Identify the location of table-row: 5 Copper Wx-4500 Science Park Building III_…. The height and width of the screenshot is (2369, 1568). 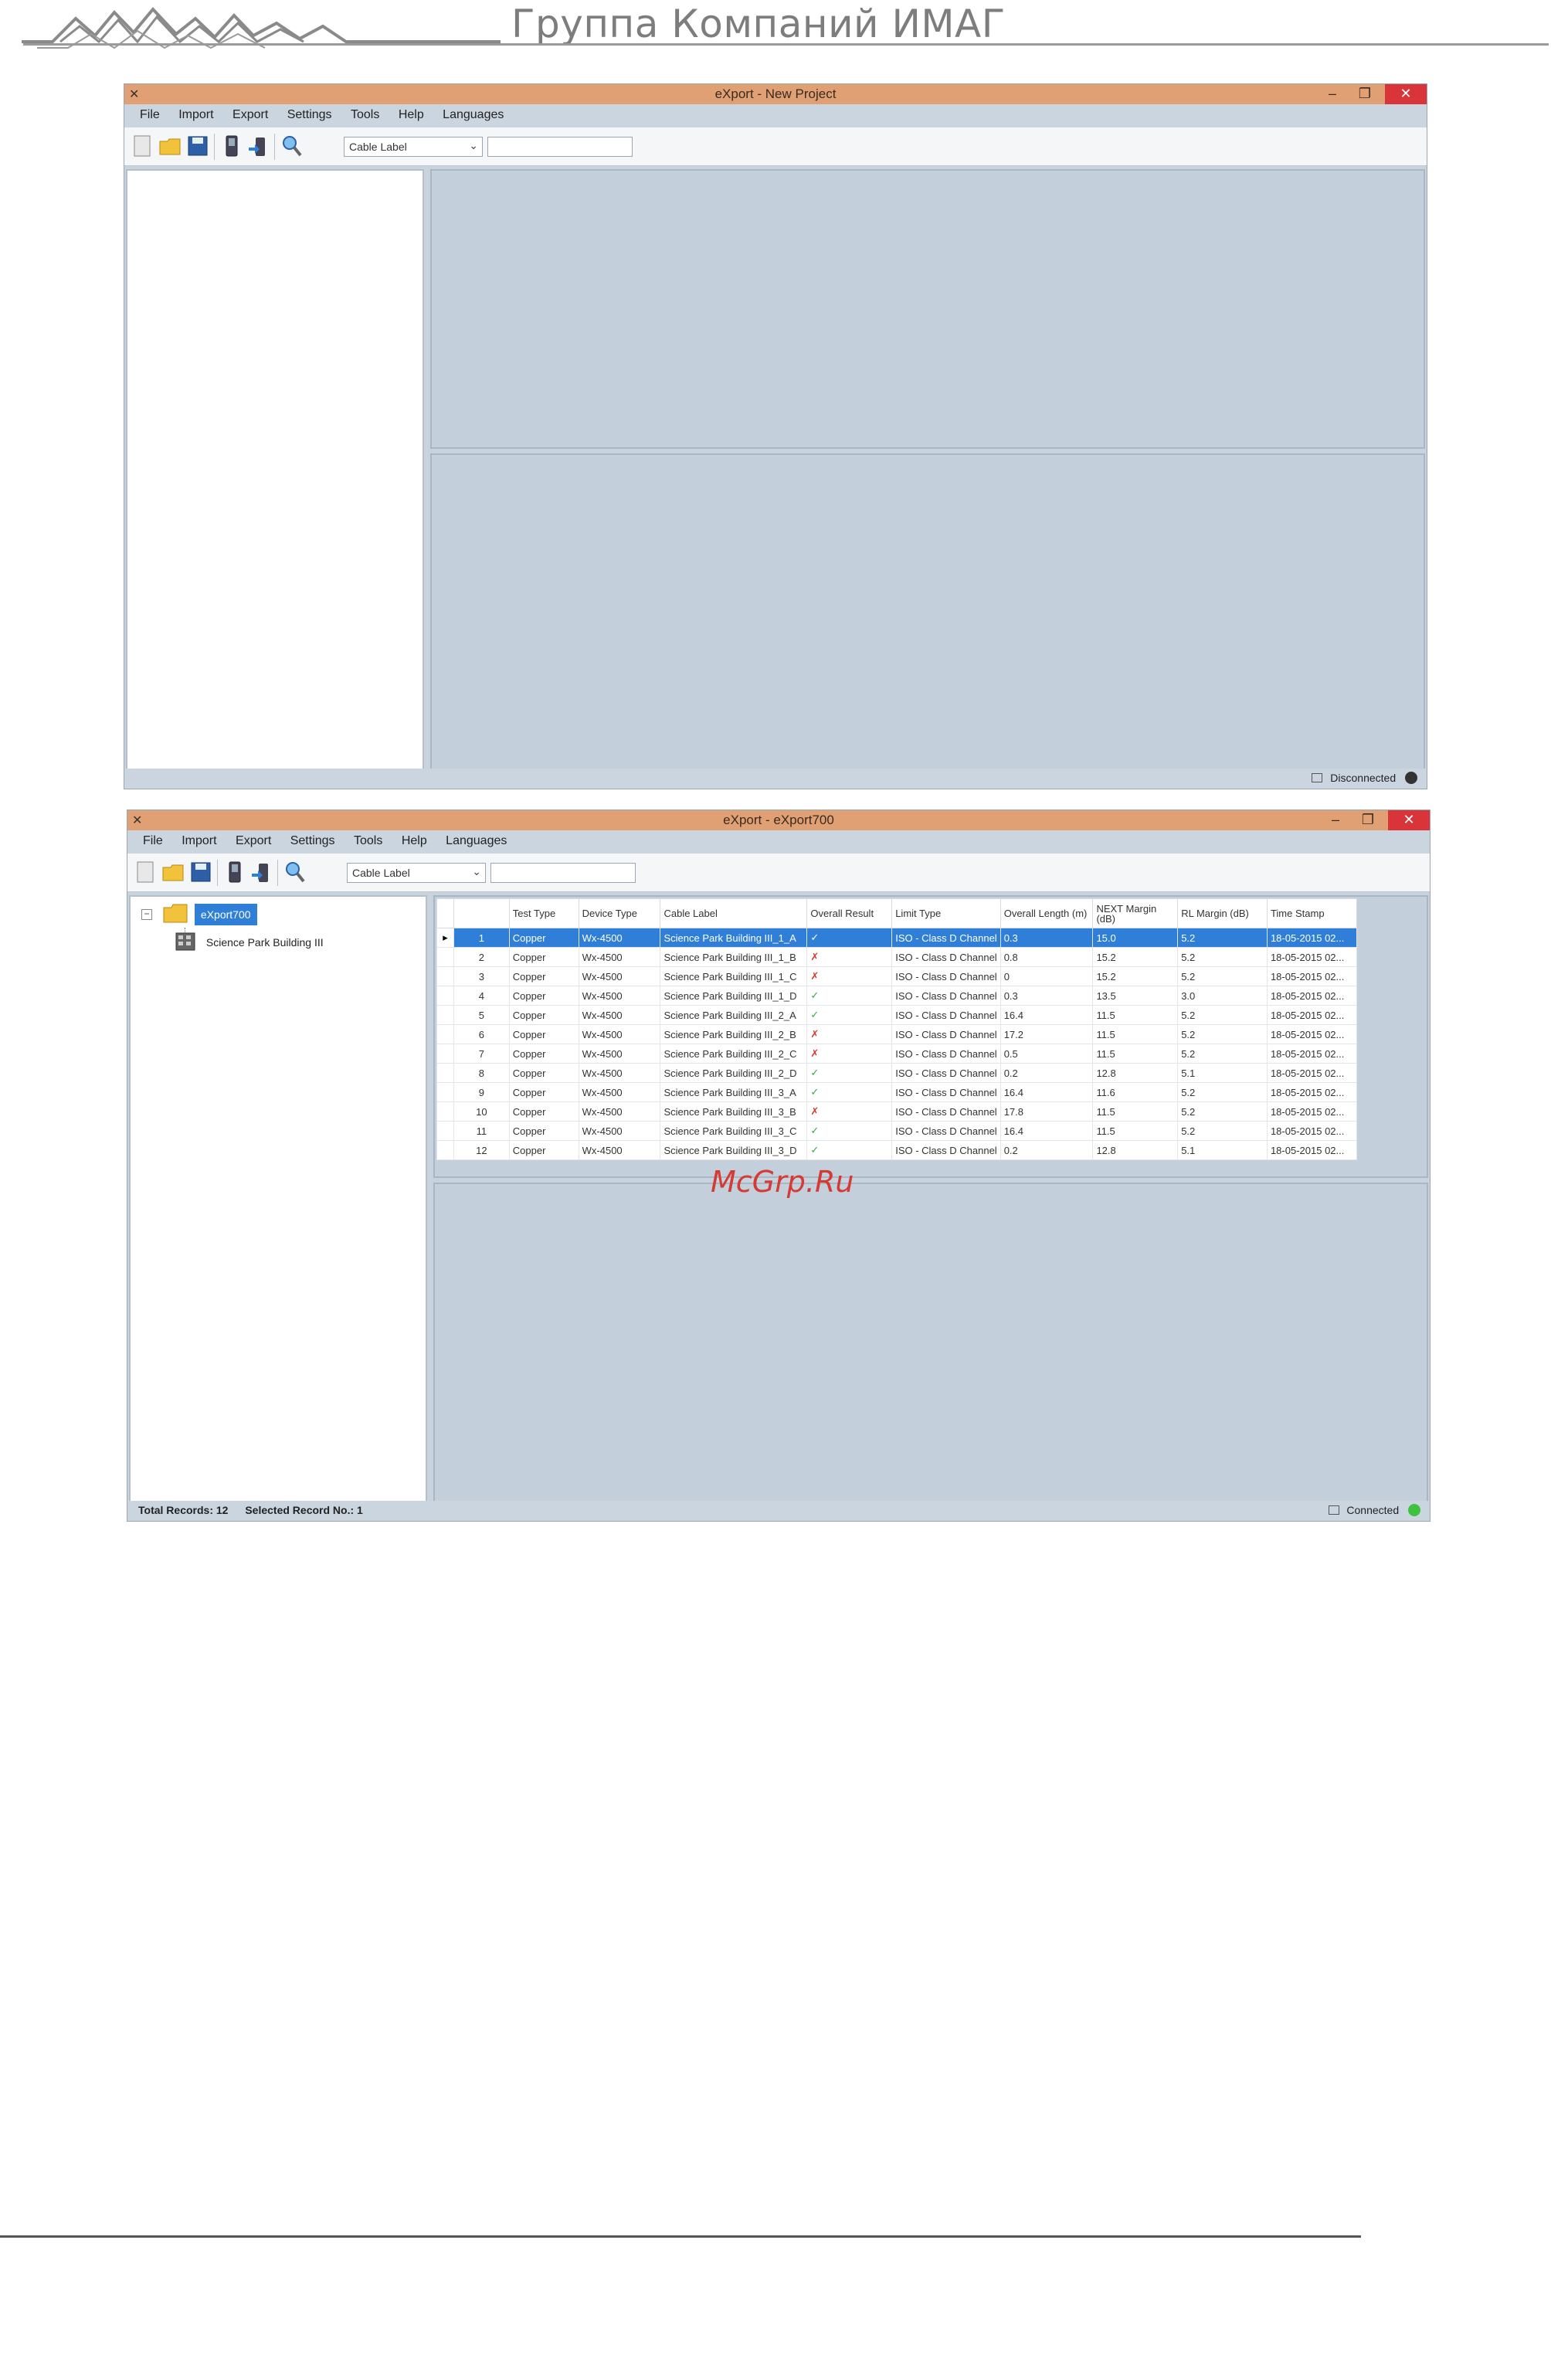
(897, 1015).